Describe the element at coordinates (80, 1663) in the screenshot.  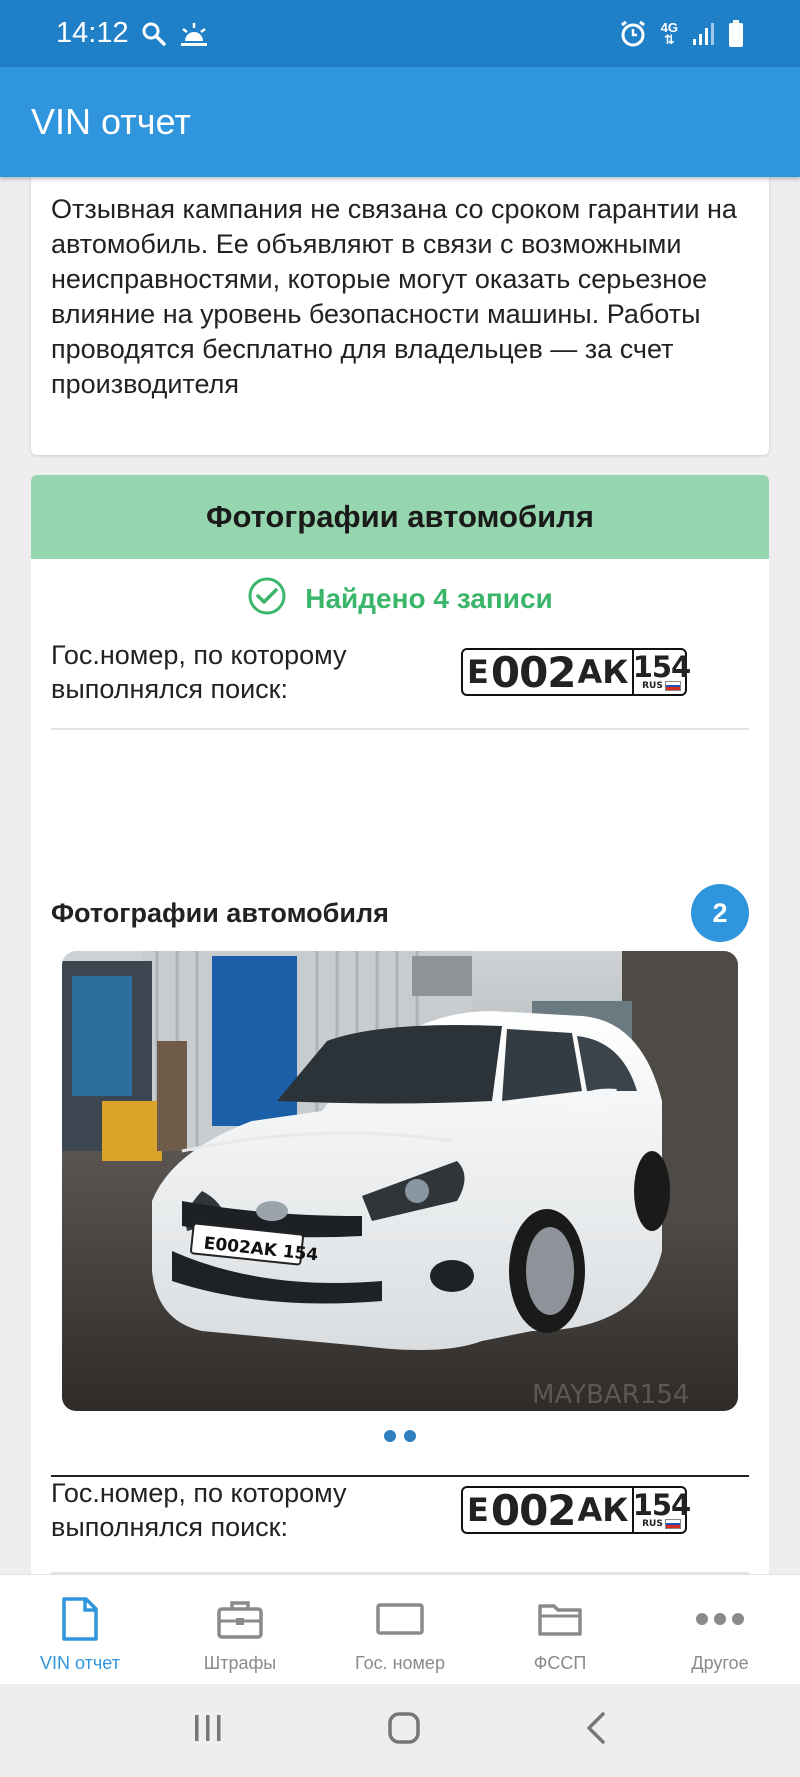
I see `nav-label: VIN отчет` at that location.